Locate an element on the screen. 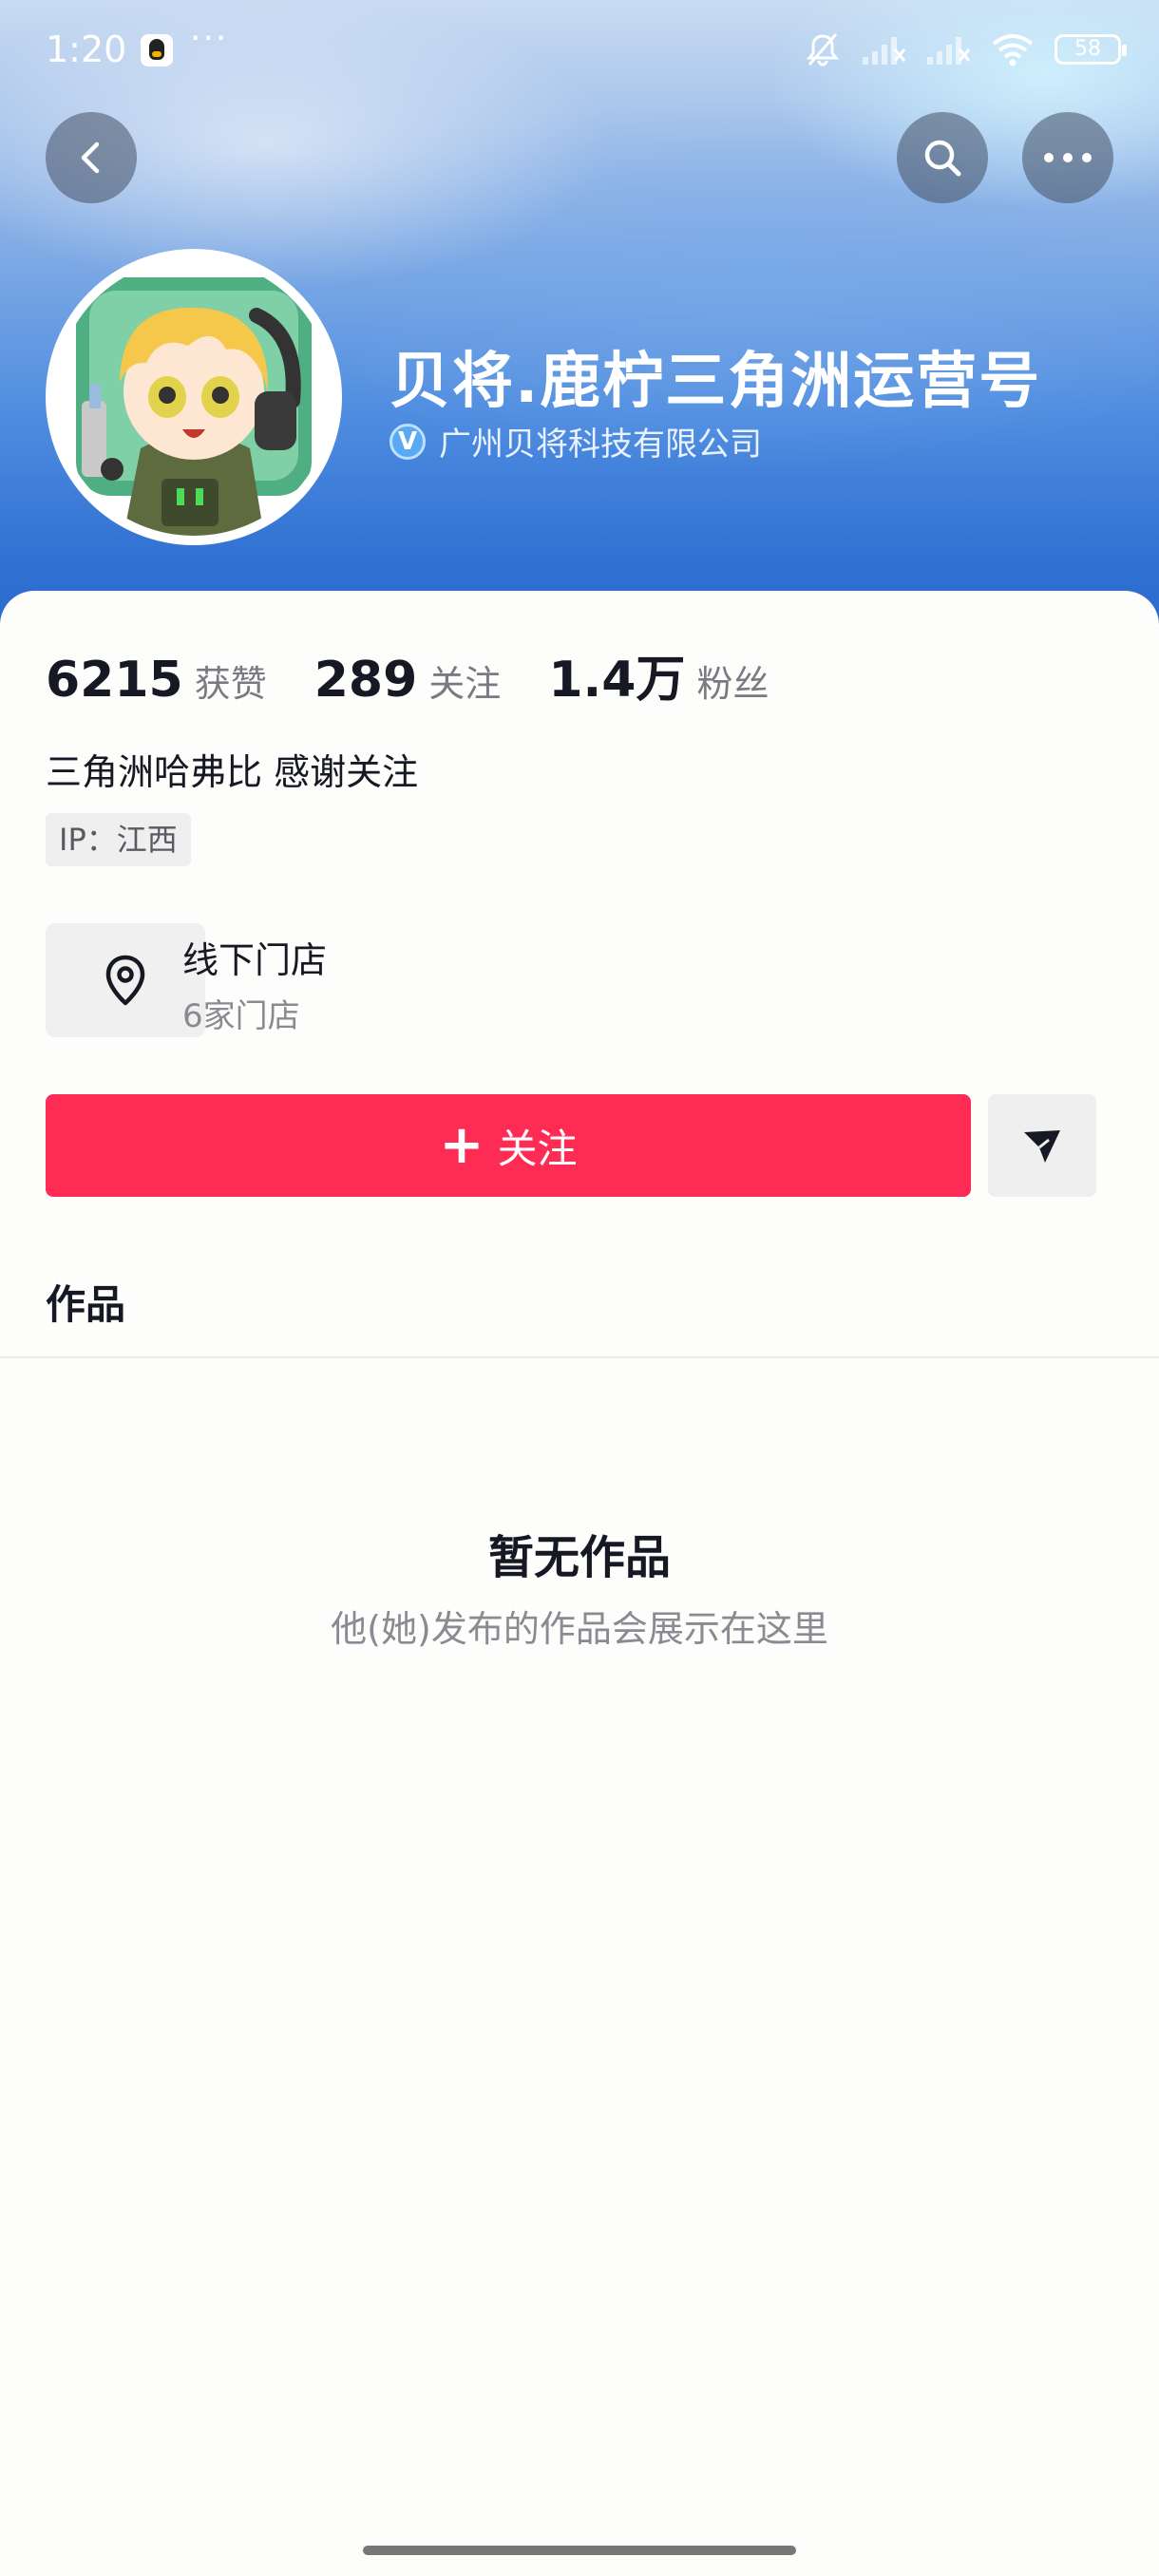  verification-row: V 广州贝将科技有限公司 is located at coordinates (576, 441).